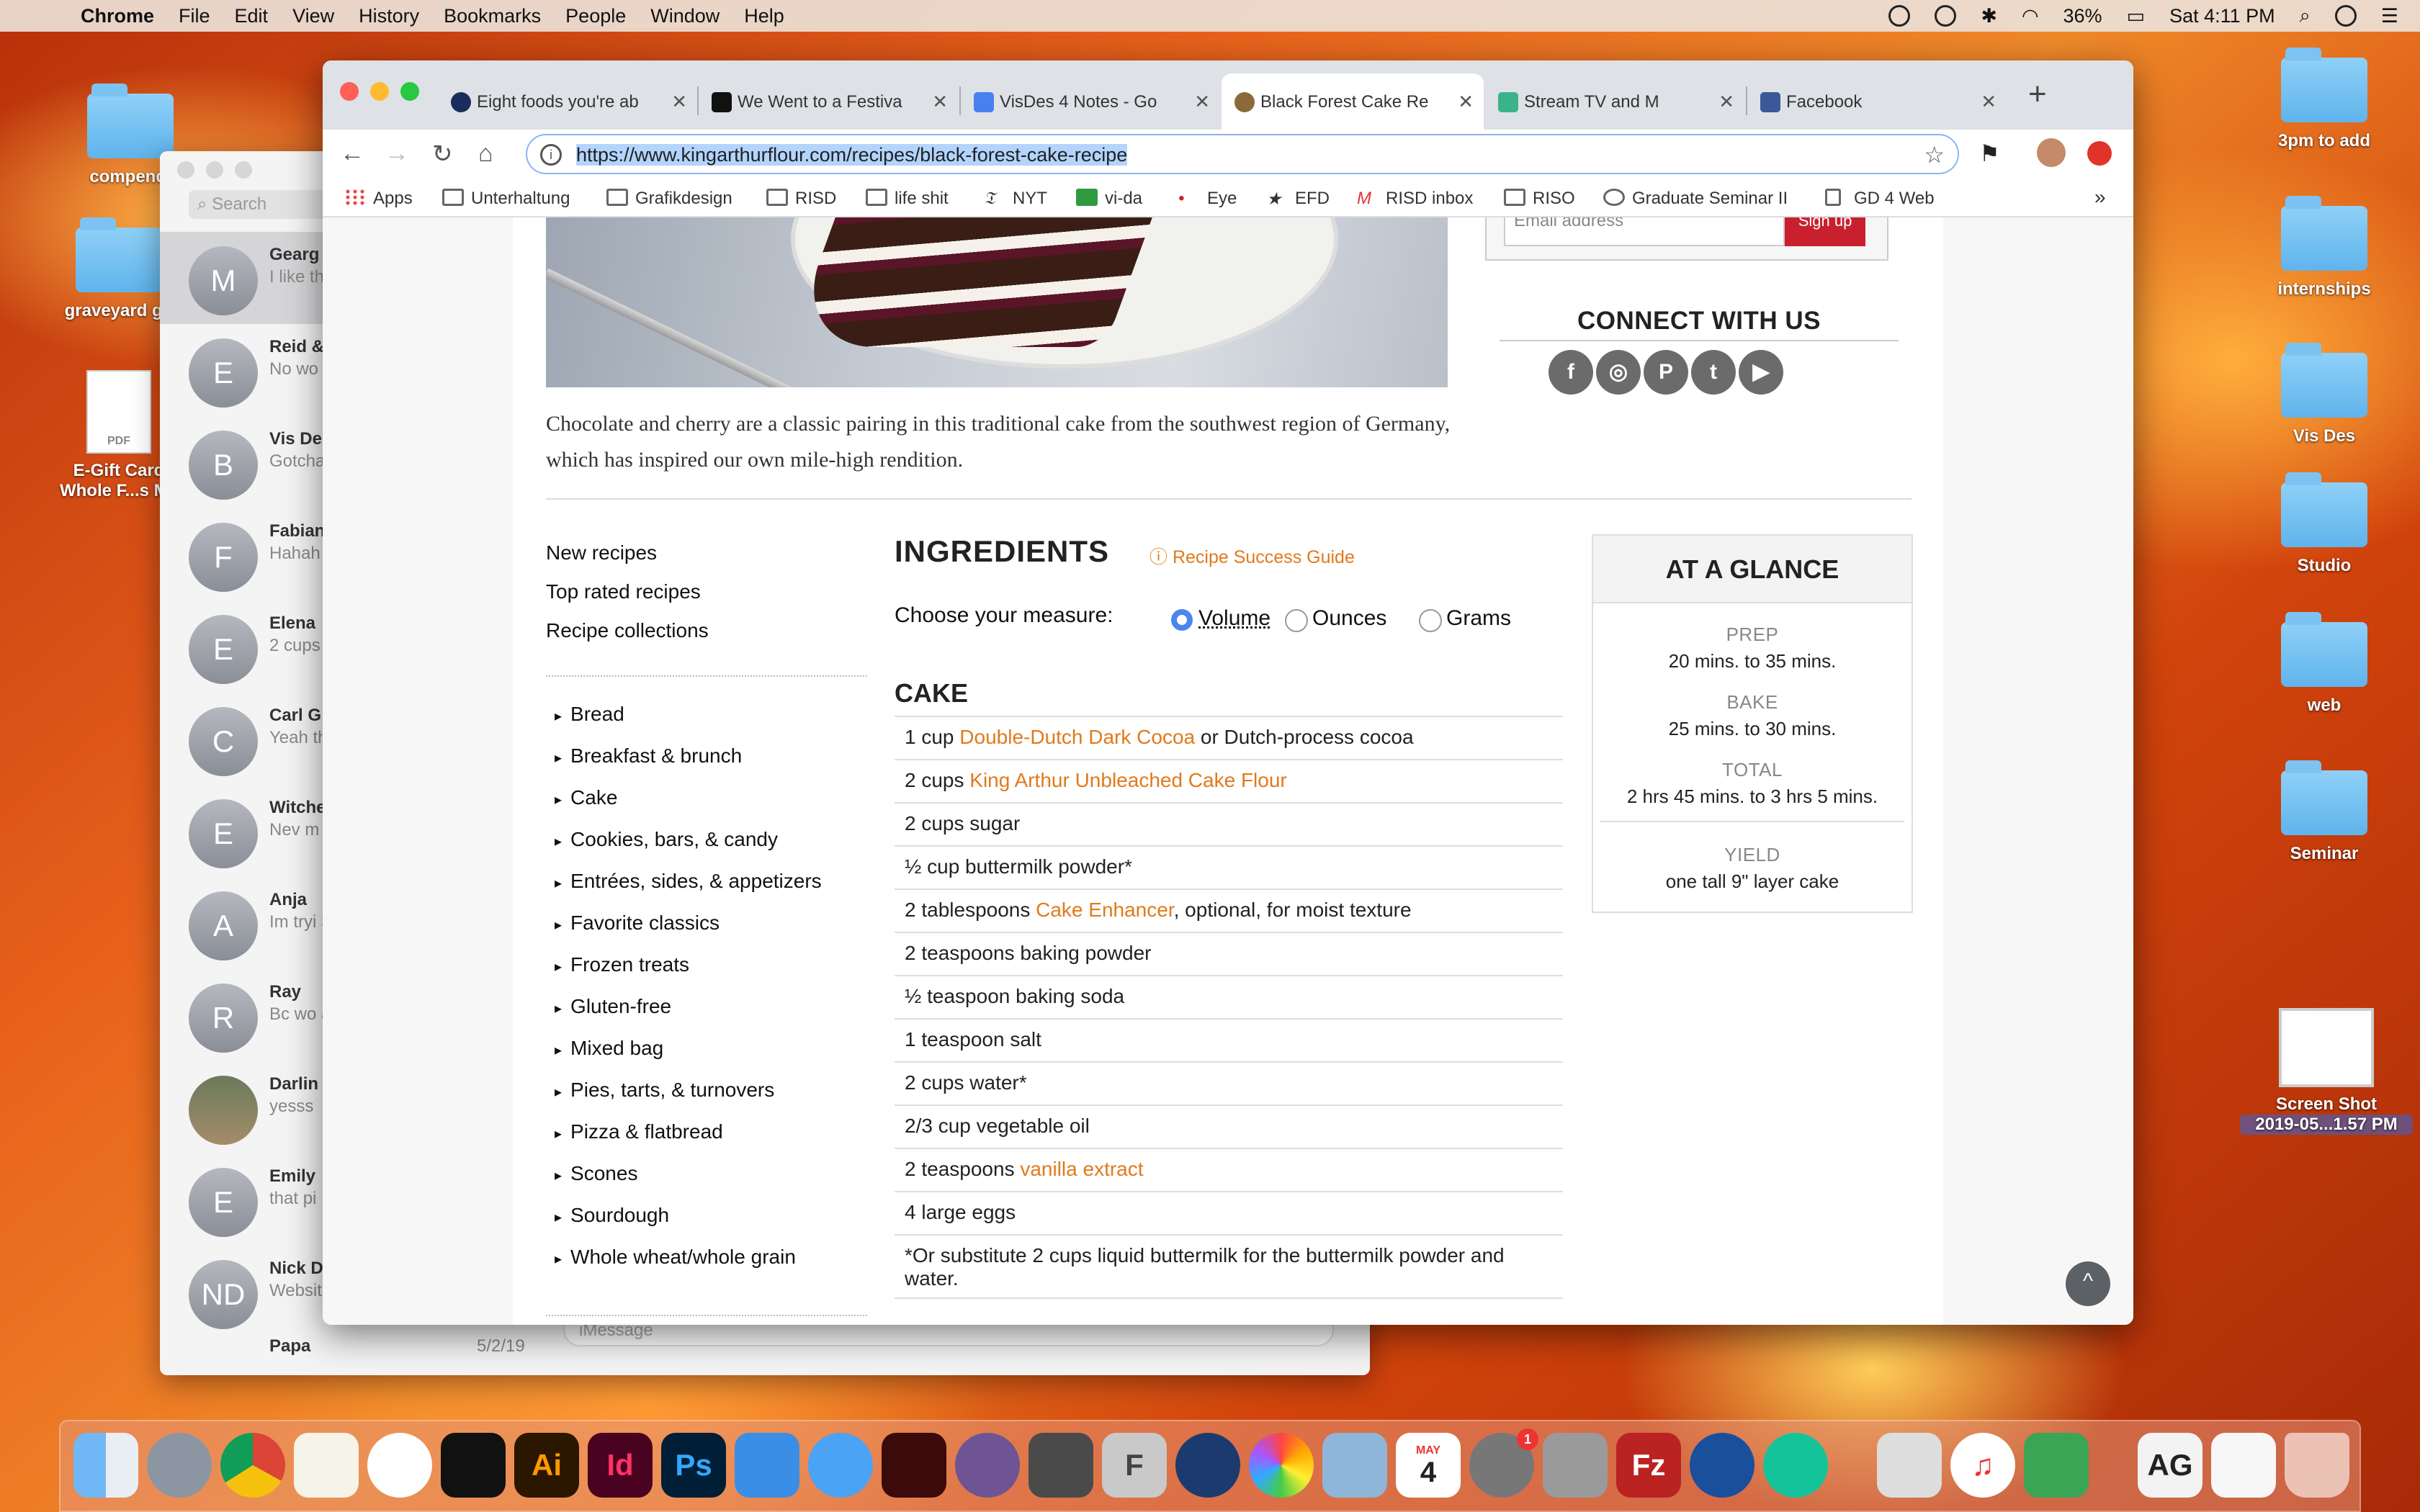 The image size is (2420, 1512). Describe the element at coordinates (1335, 619) in the screenshot. I see `measure-ounces-radio: Ounces` at that location.